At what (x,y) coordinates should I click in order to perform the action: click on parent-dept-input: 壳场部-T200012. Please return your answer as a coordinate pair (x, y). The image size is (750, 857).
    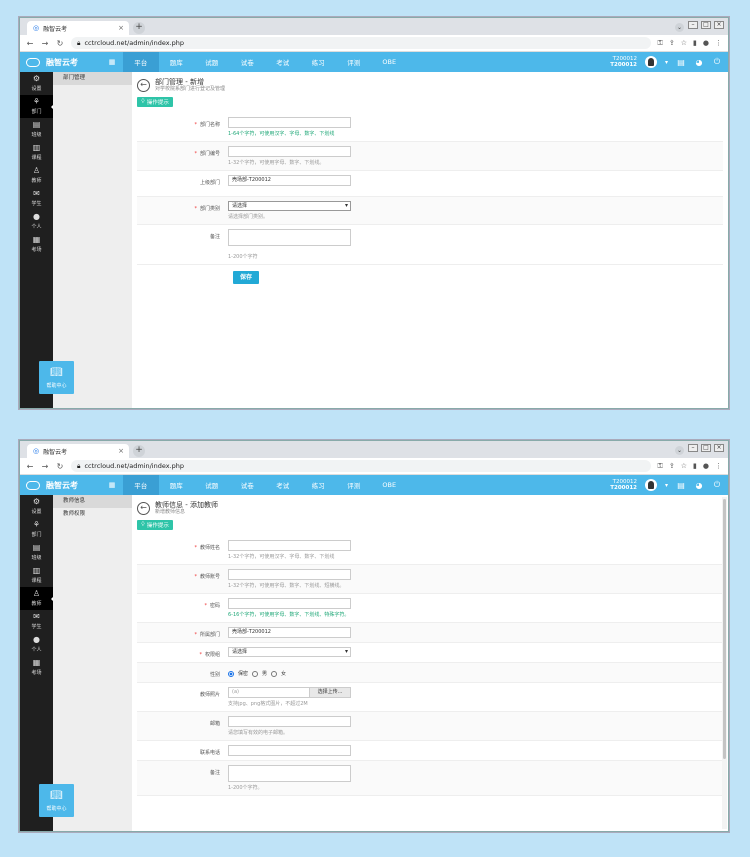
    Looking at the image, I should click on (289, 180).